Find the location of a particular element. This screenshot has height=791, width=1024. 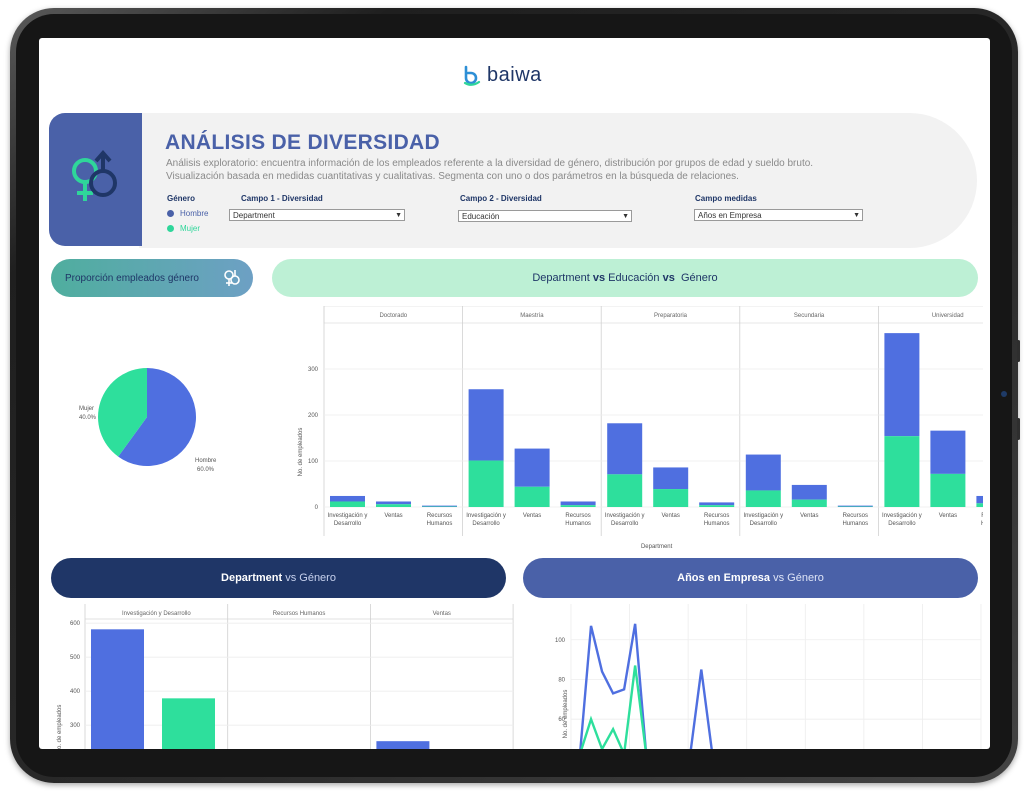

facet-label-2: Preparatoria is located at coordinates (671, 316).